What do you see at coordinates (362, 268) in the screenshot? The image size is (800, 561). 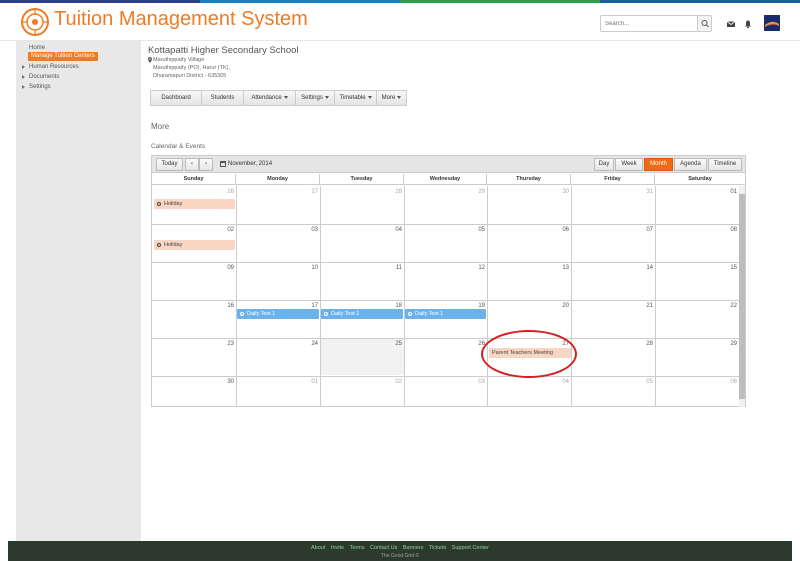 I see `day-number: 11` at bounding box center [362, 268].